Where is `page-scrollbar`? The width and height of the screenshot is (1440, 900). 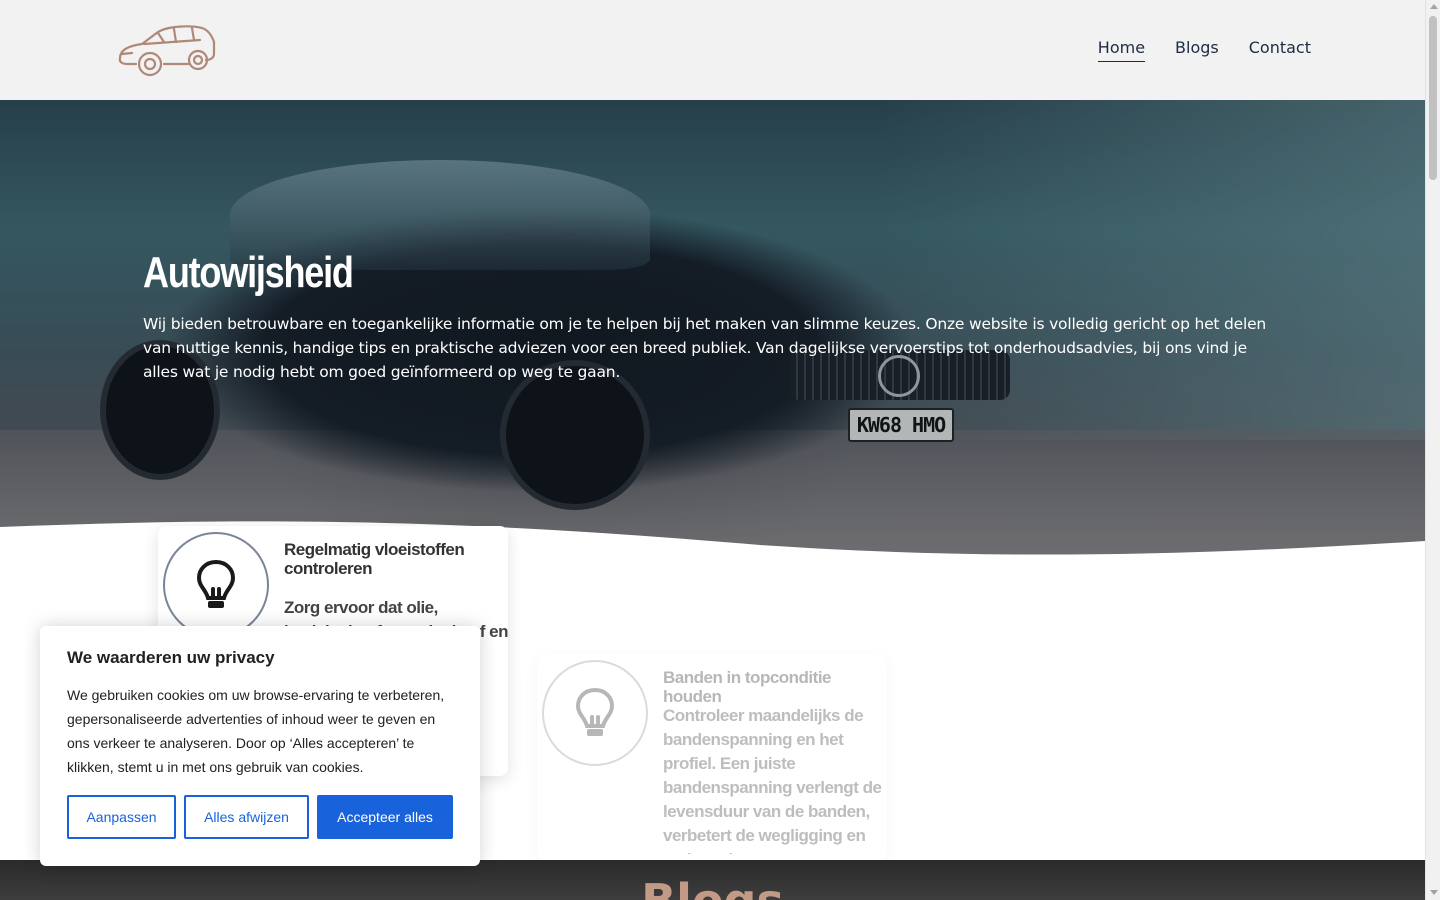 page-scrollbar is located at coordinates (1432, 450).